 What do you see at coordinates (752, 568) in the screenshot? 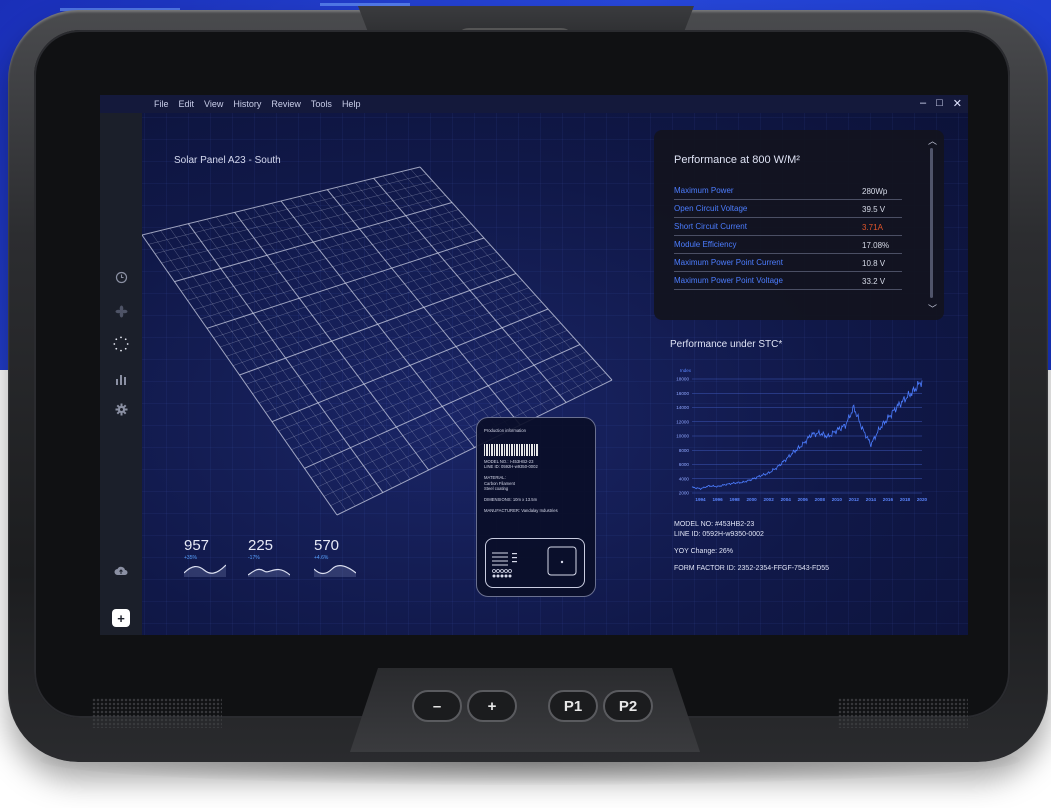
I see `form-factor-id: FORM FACTOR ID: 2352-2354-FFGF-7543-FD55` at bounding box center [752, 568].